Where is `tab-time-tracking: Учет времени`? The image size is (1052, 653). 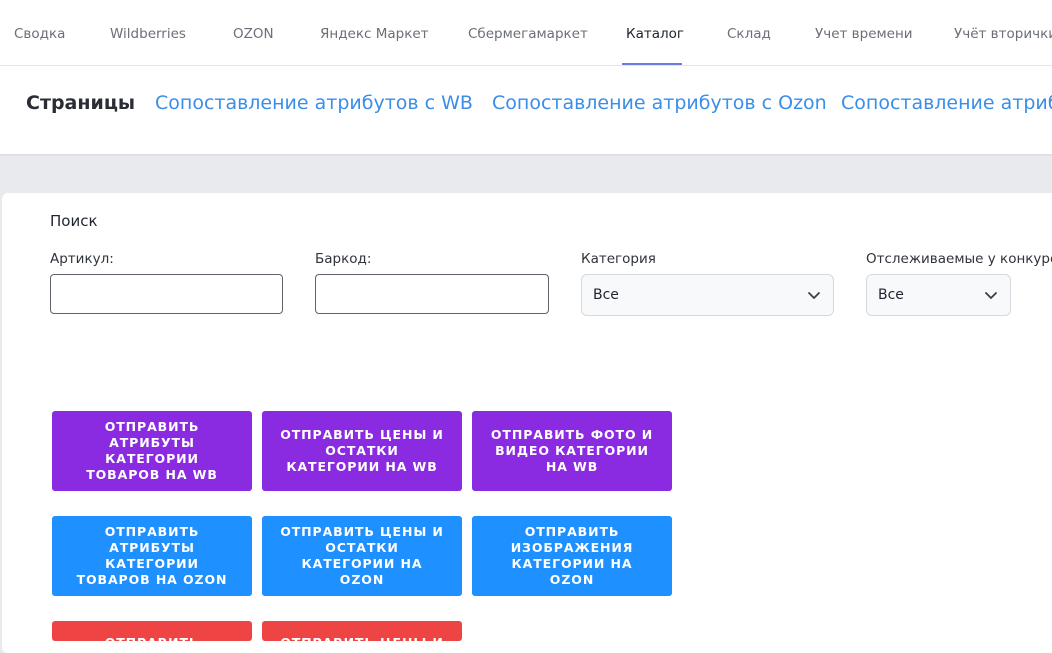
tab-time-tracking: Учет времени is located at coordinates (864, 32).